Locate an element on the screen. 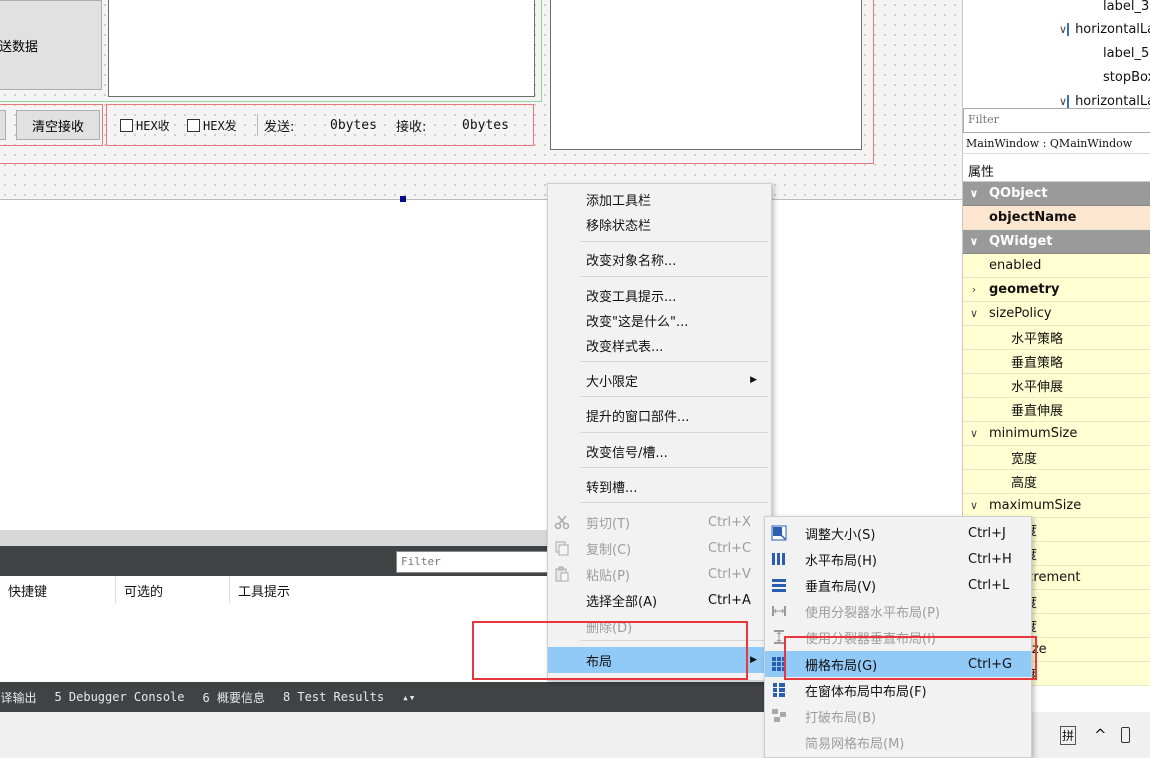 The image size is (1150, 758). property-name: 水平伸展 is located at coordinates (1037, 387).